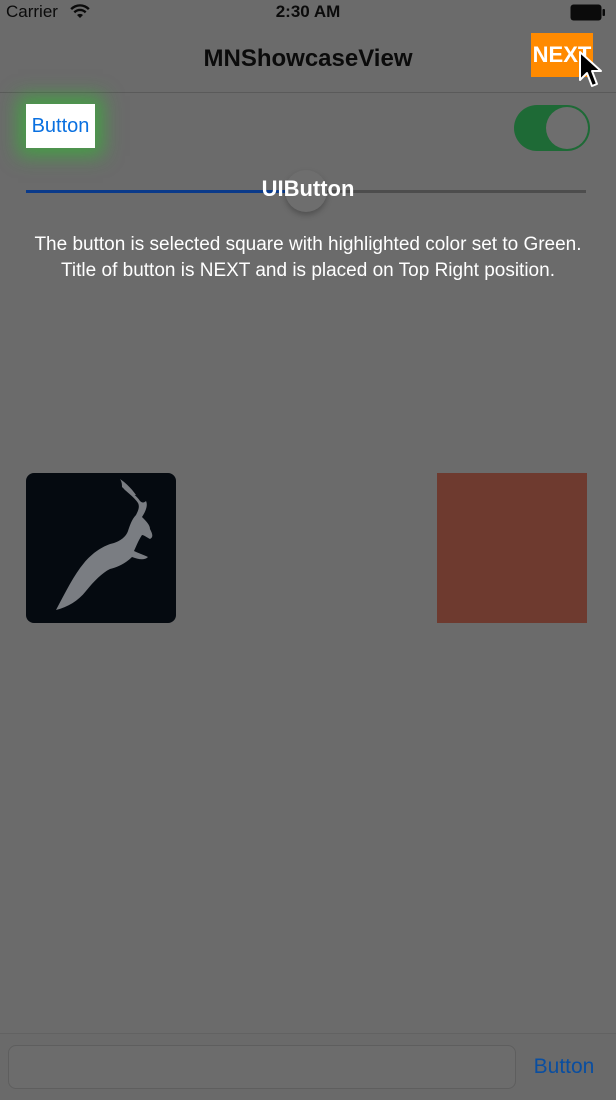  I want to click on color-box, so click(512, 548).